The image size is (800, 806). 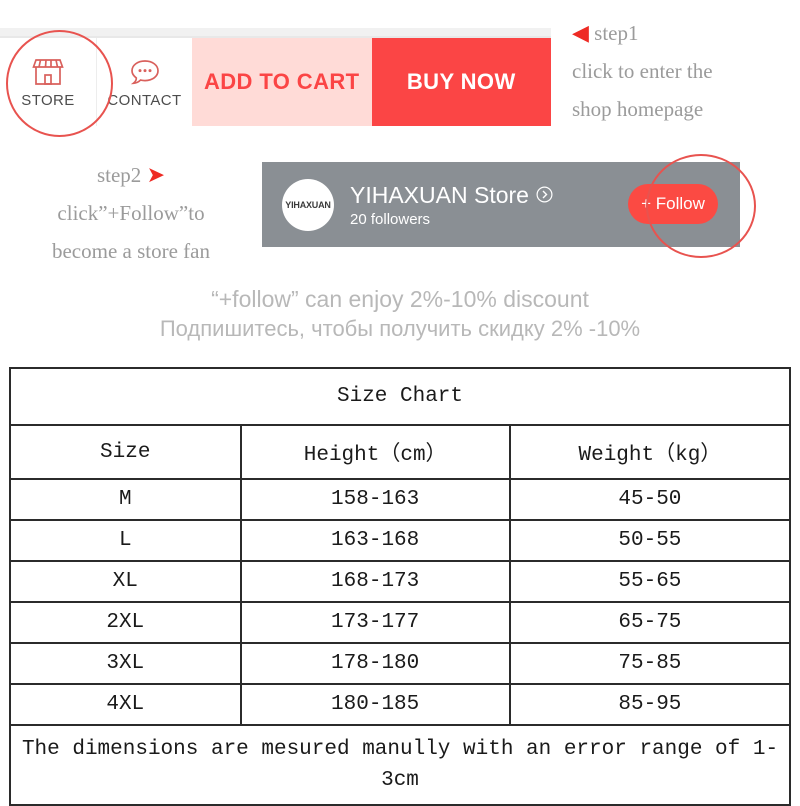 I want to click on step1-line2: click to enter the, so click(x=642, y=71).